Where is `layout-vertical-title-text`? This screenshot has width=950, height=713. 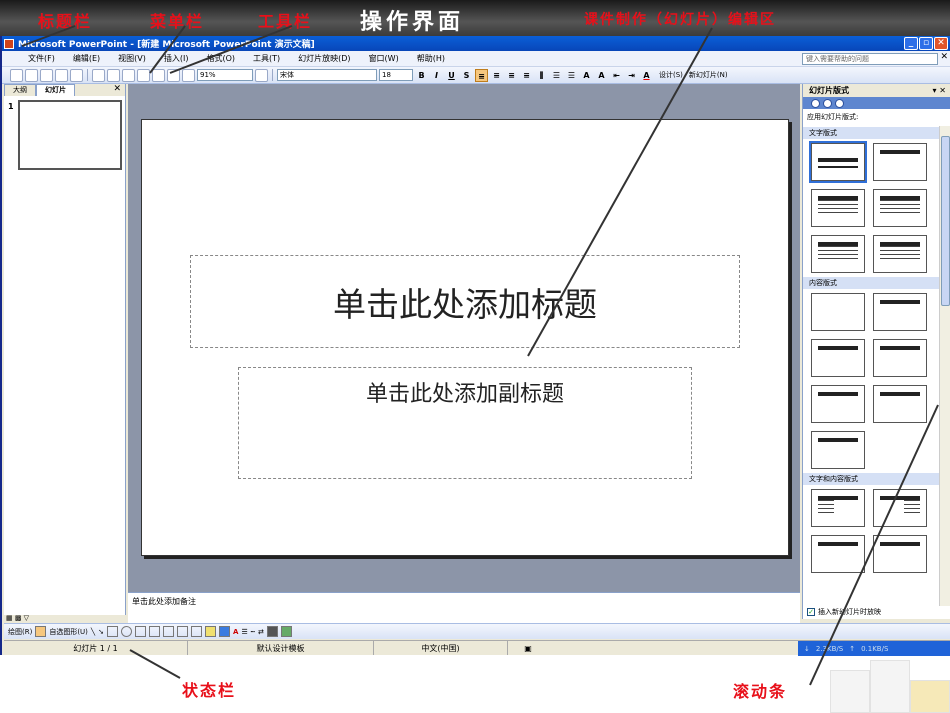
layout-vertical-title-text is located at coordinates (900, 254).